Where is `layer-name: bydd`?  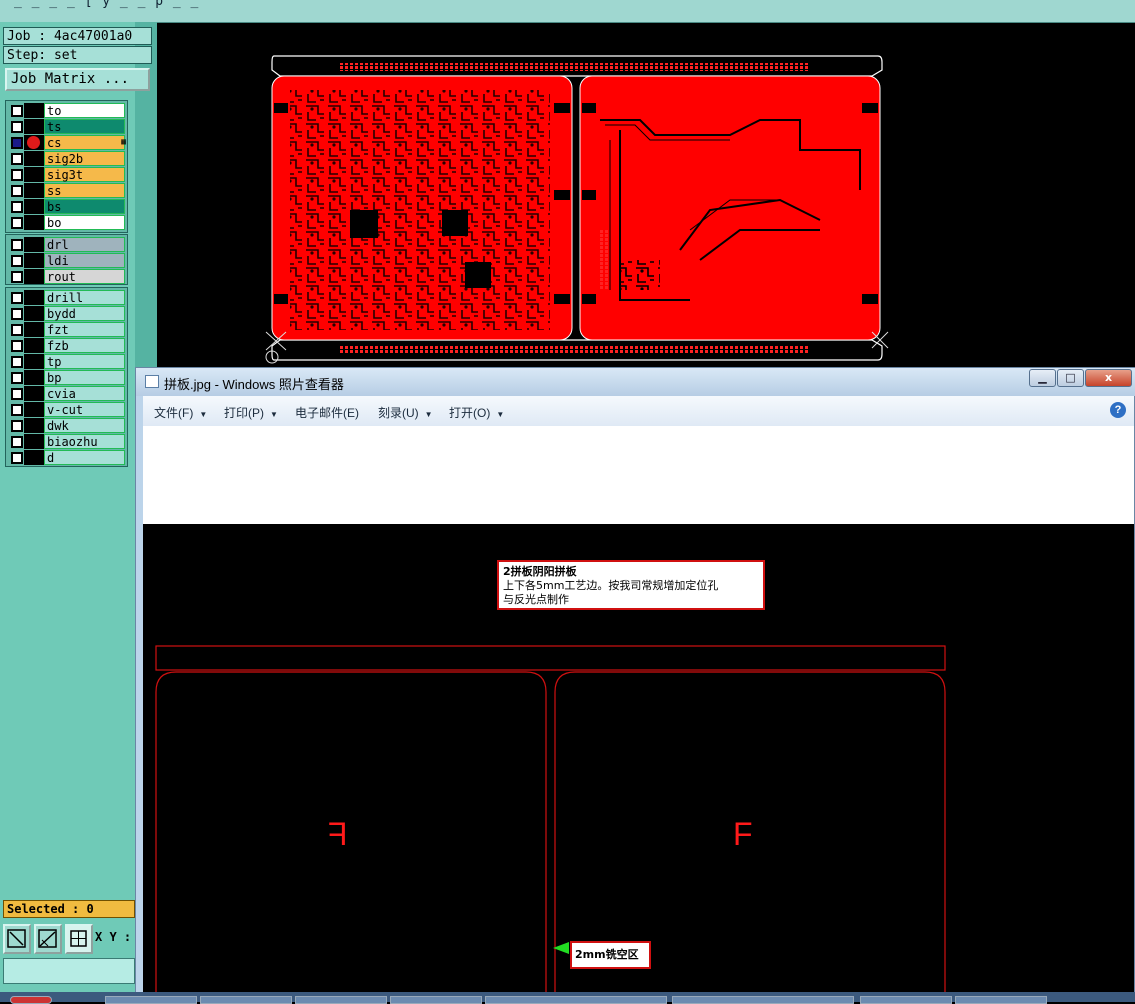
layer-name: bydd is located at coordinates (84, 313).